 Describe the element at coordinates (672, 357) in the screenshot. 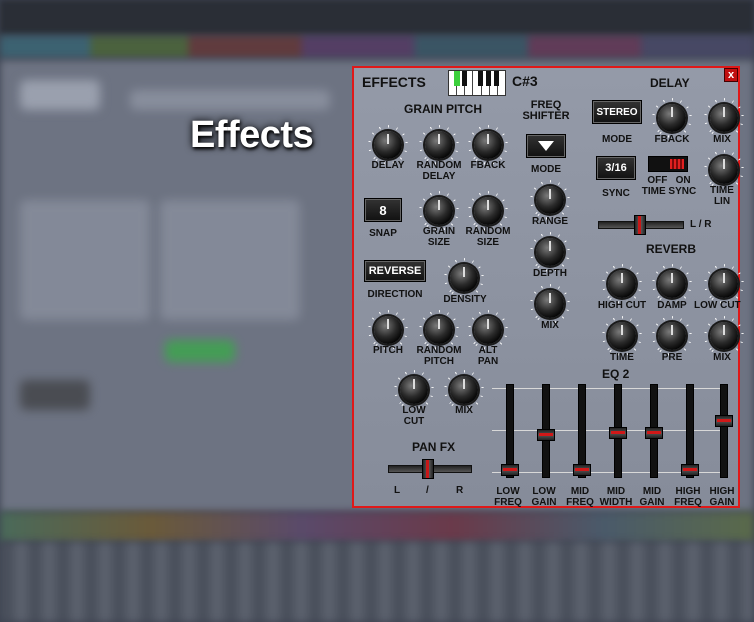

I see `knob-label: PRE` at that location.